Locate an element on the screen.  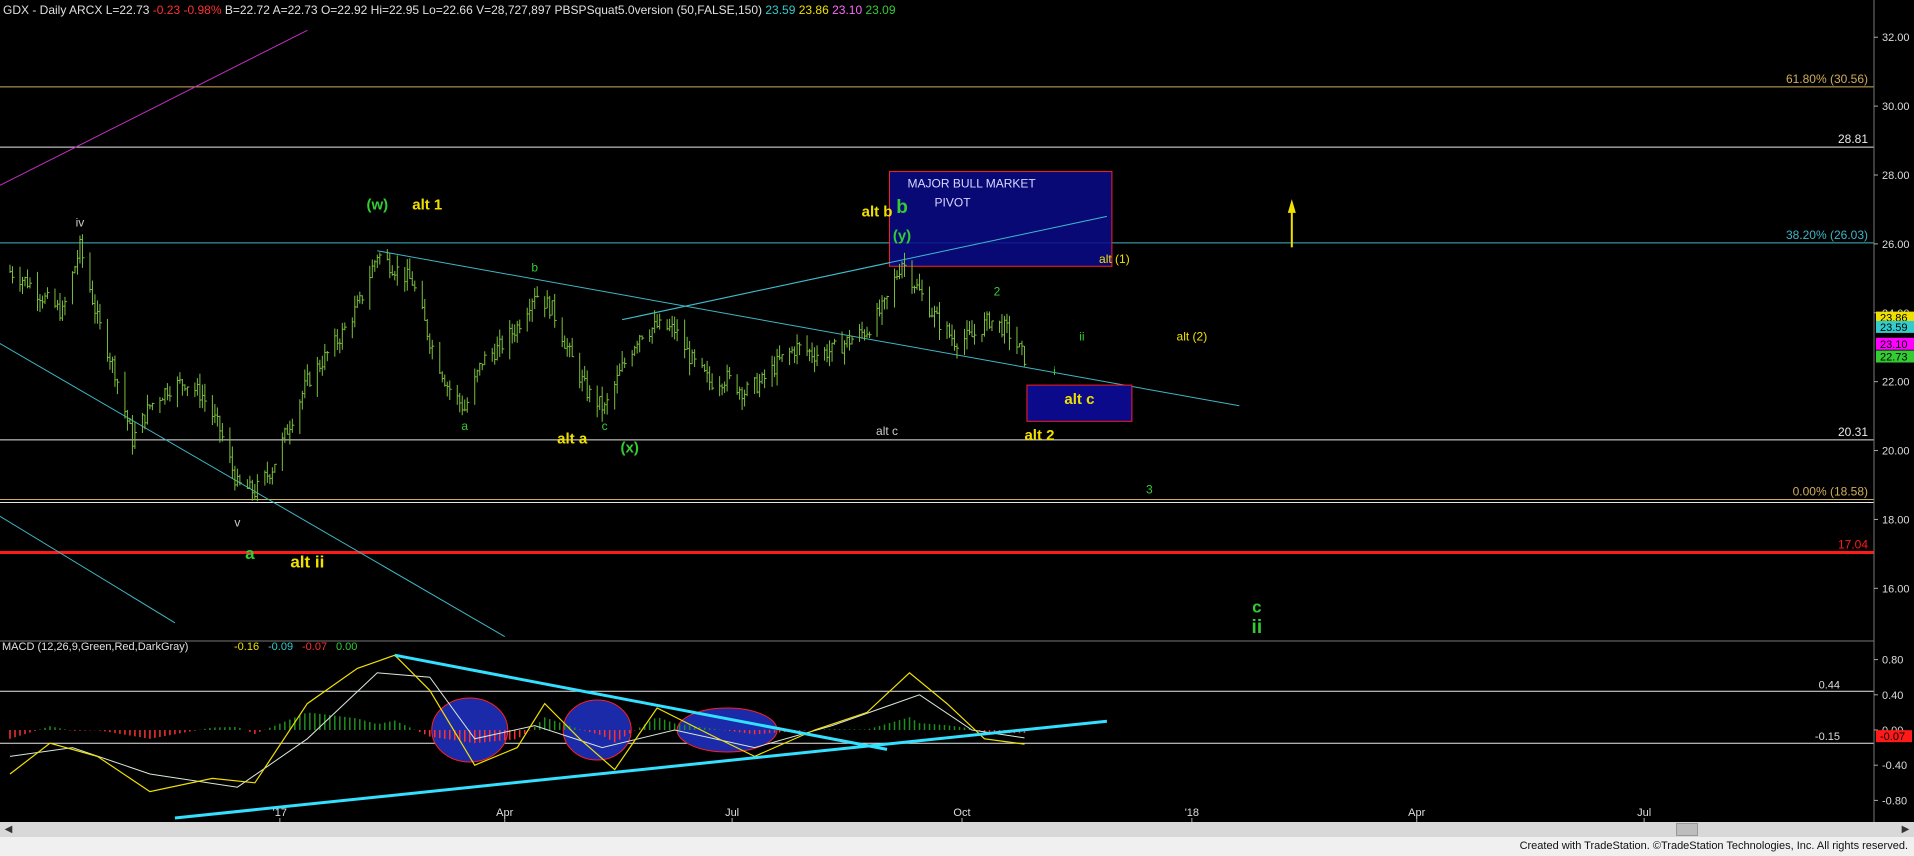
price-marker-label: 22.73 is located at coordinates (1894, 358).